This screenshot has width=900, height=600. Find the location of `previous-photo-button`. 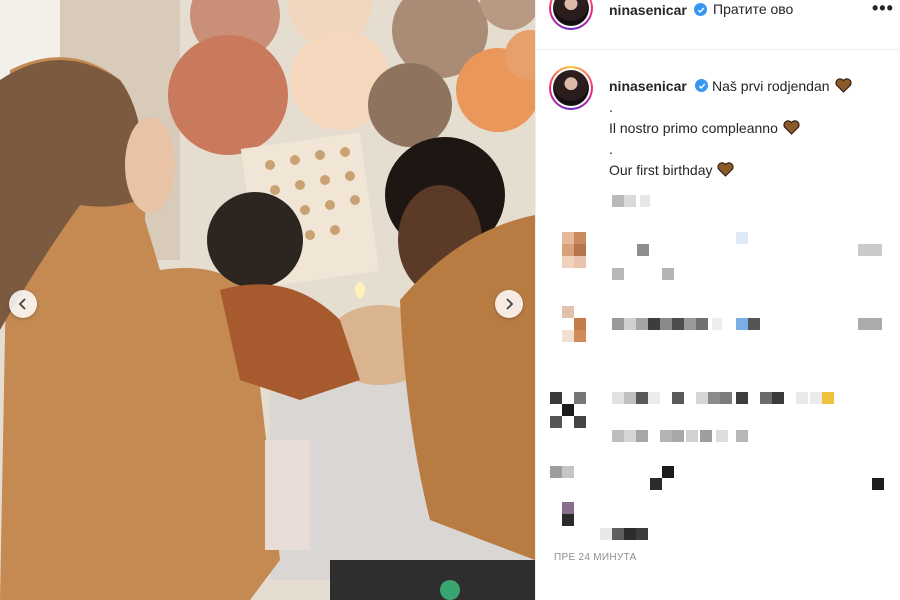

previous-photo-button is located at coordinates (23, 304).